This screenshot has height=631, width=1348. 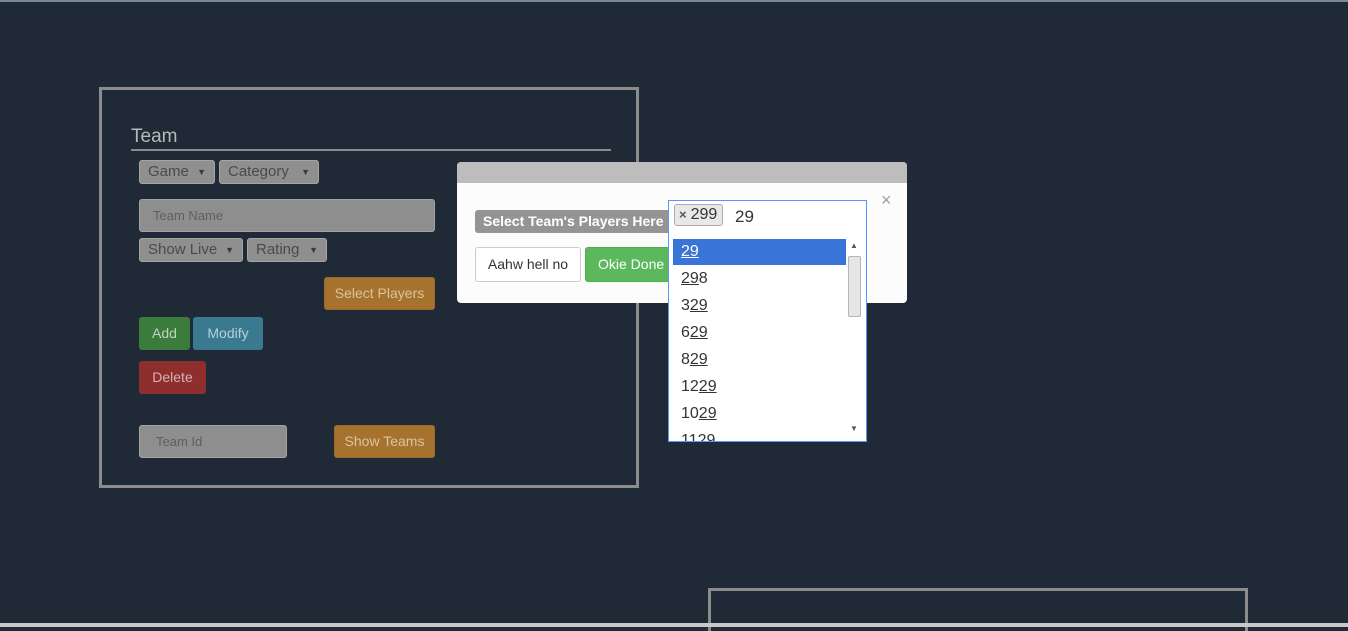 I want to click on players-search-input: 29, so click(x=744, y=217).